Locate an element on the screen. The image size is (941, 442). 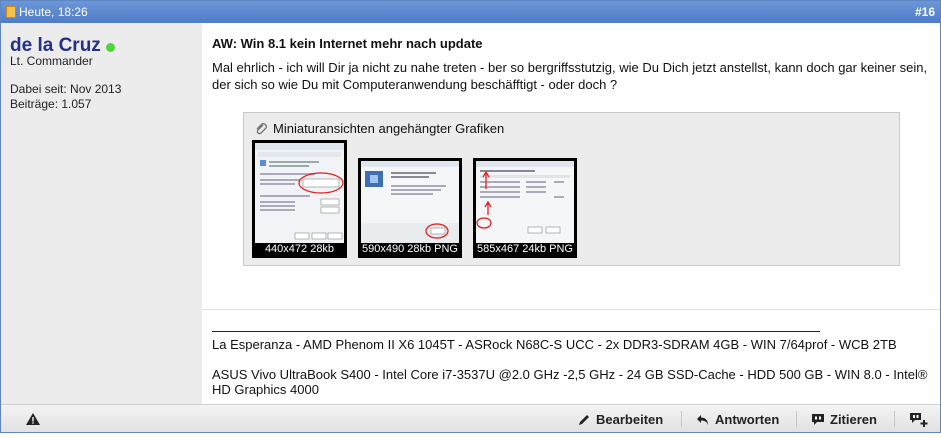
signature-rule is located at coordinates (516, 331).